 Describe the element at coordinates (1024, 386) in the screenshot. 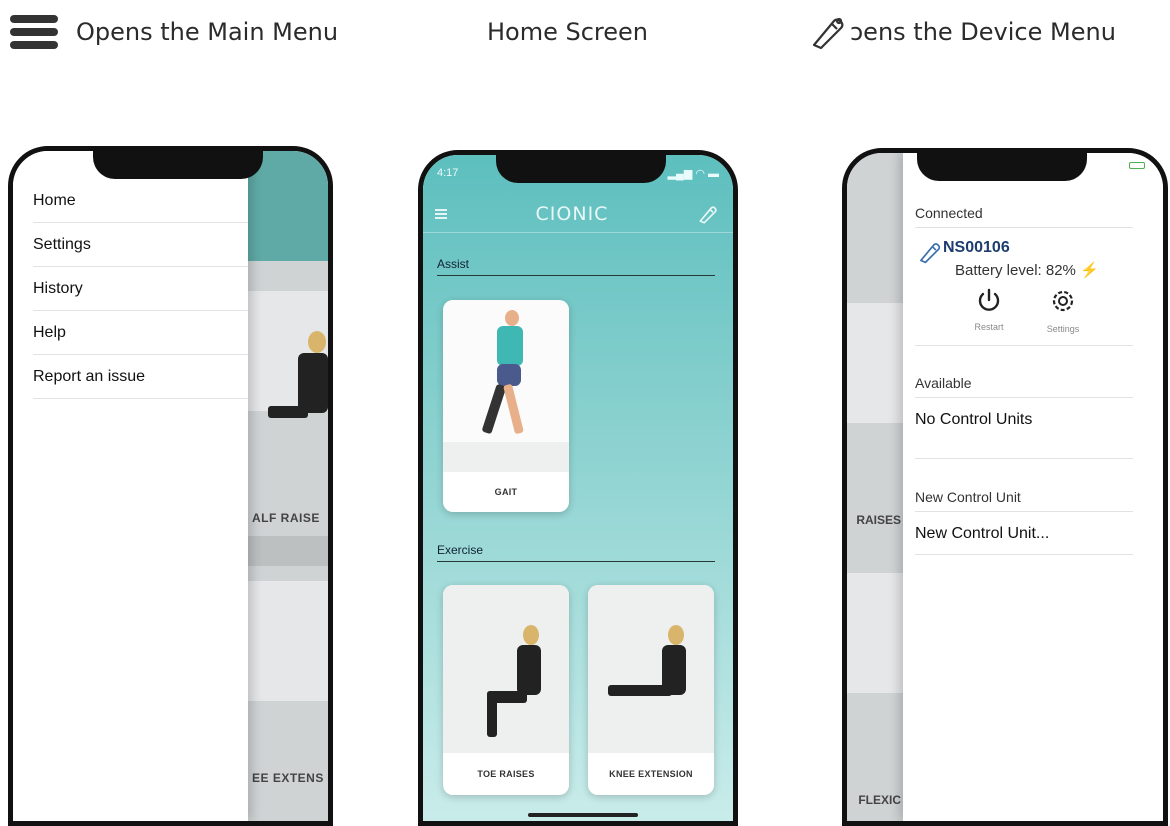

I see `available-section-header: Available` at that location.